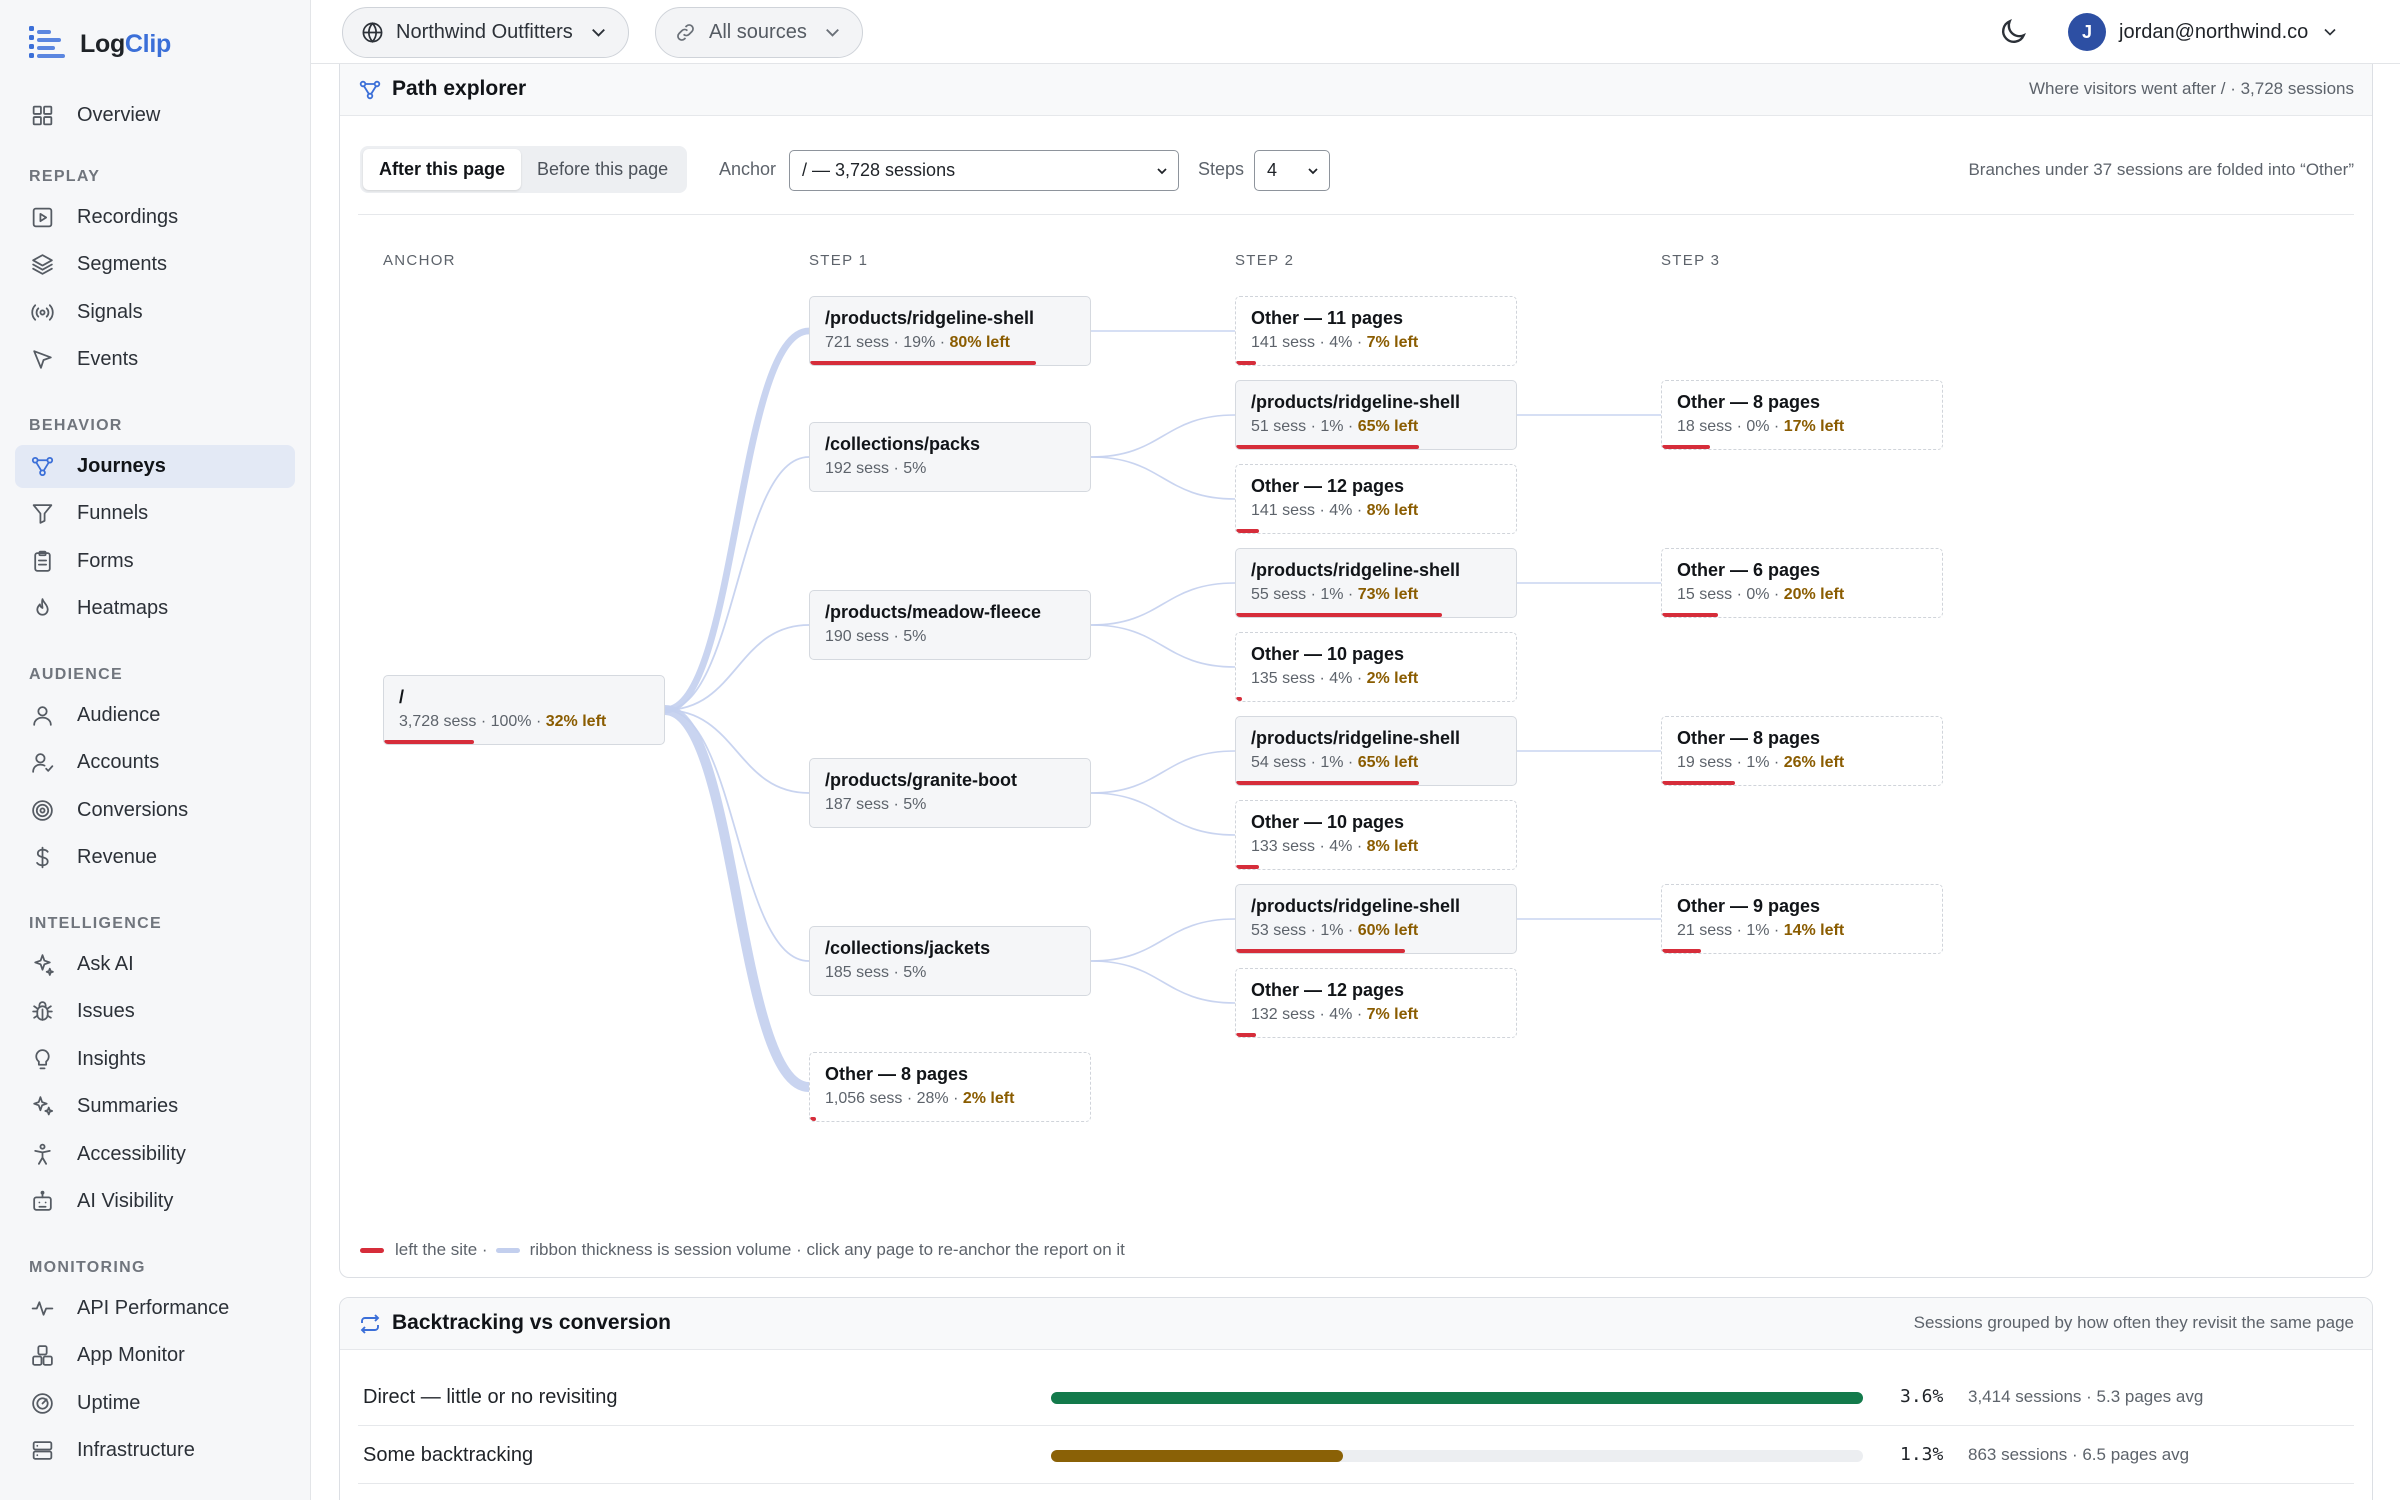  I want to click on sidebar-item-label: Events, so click(108, 359).